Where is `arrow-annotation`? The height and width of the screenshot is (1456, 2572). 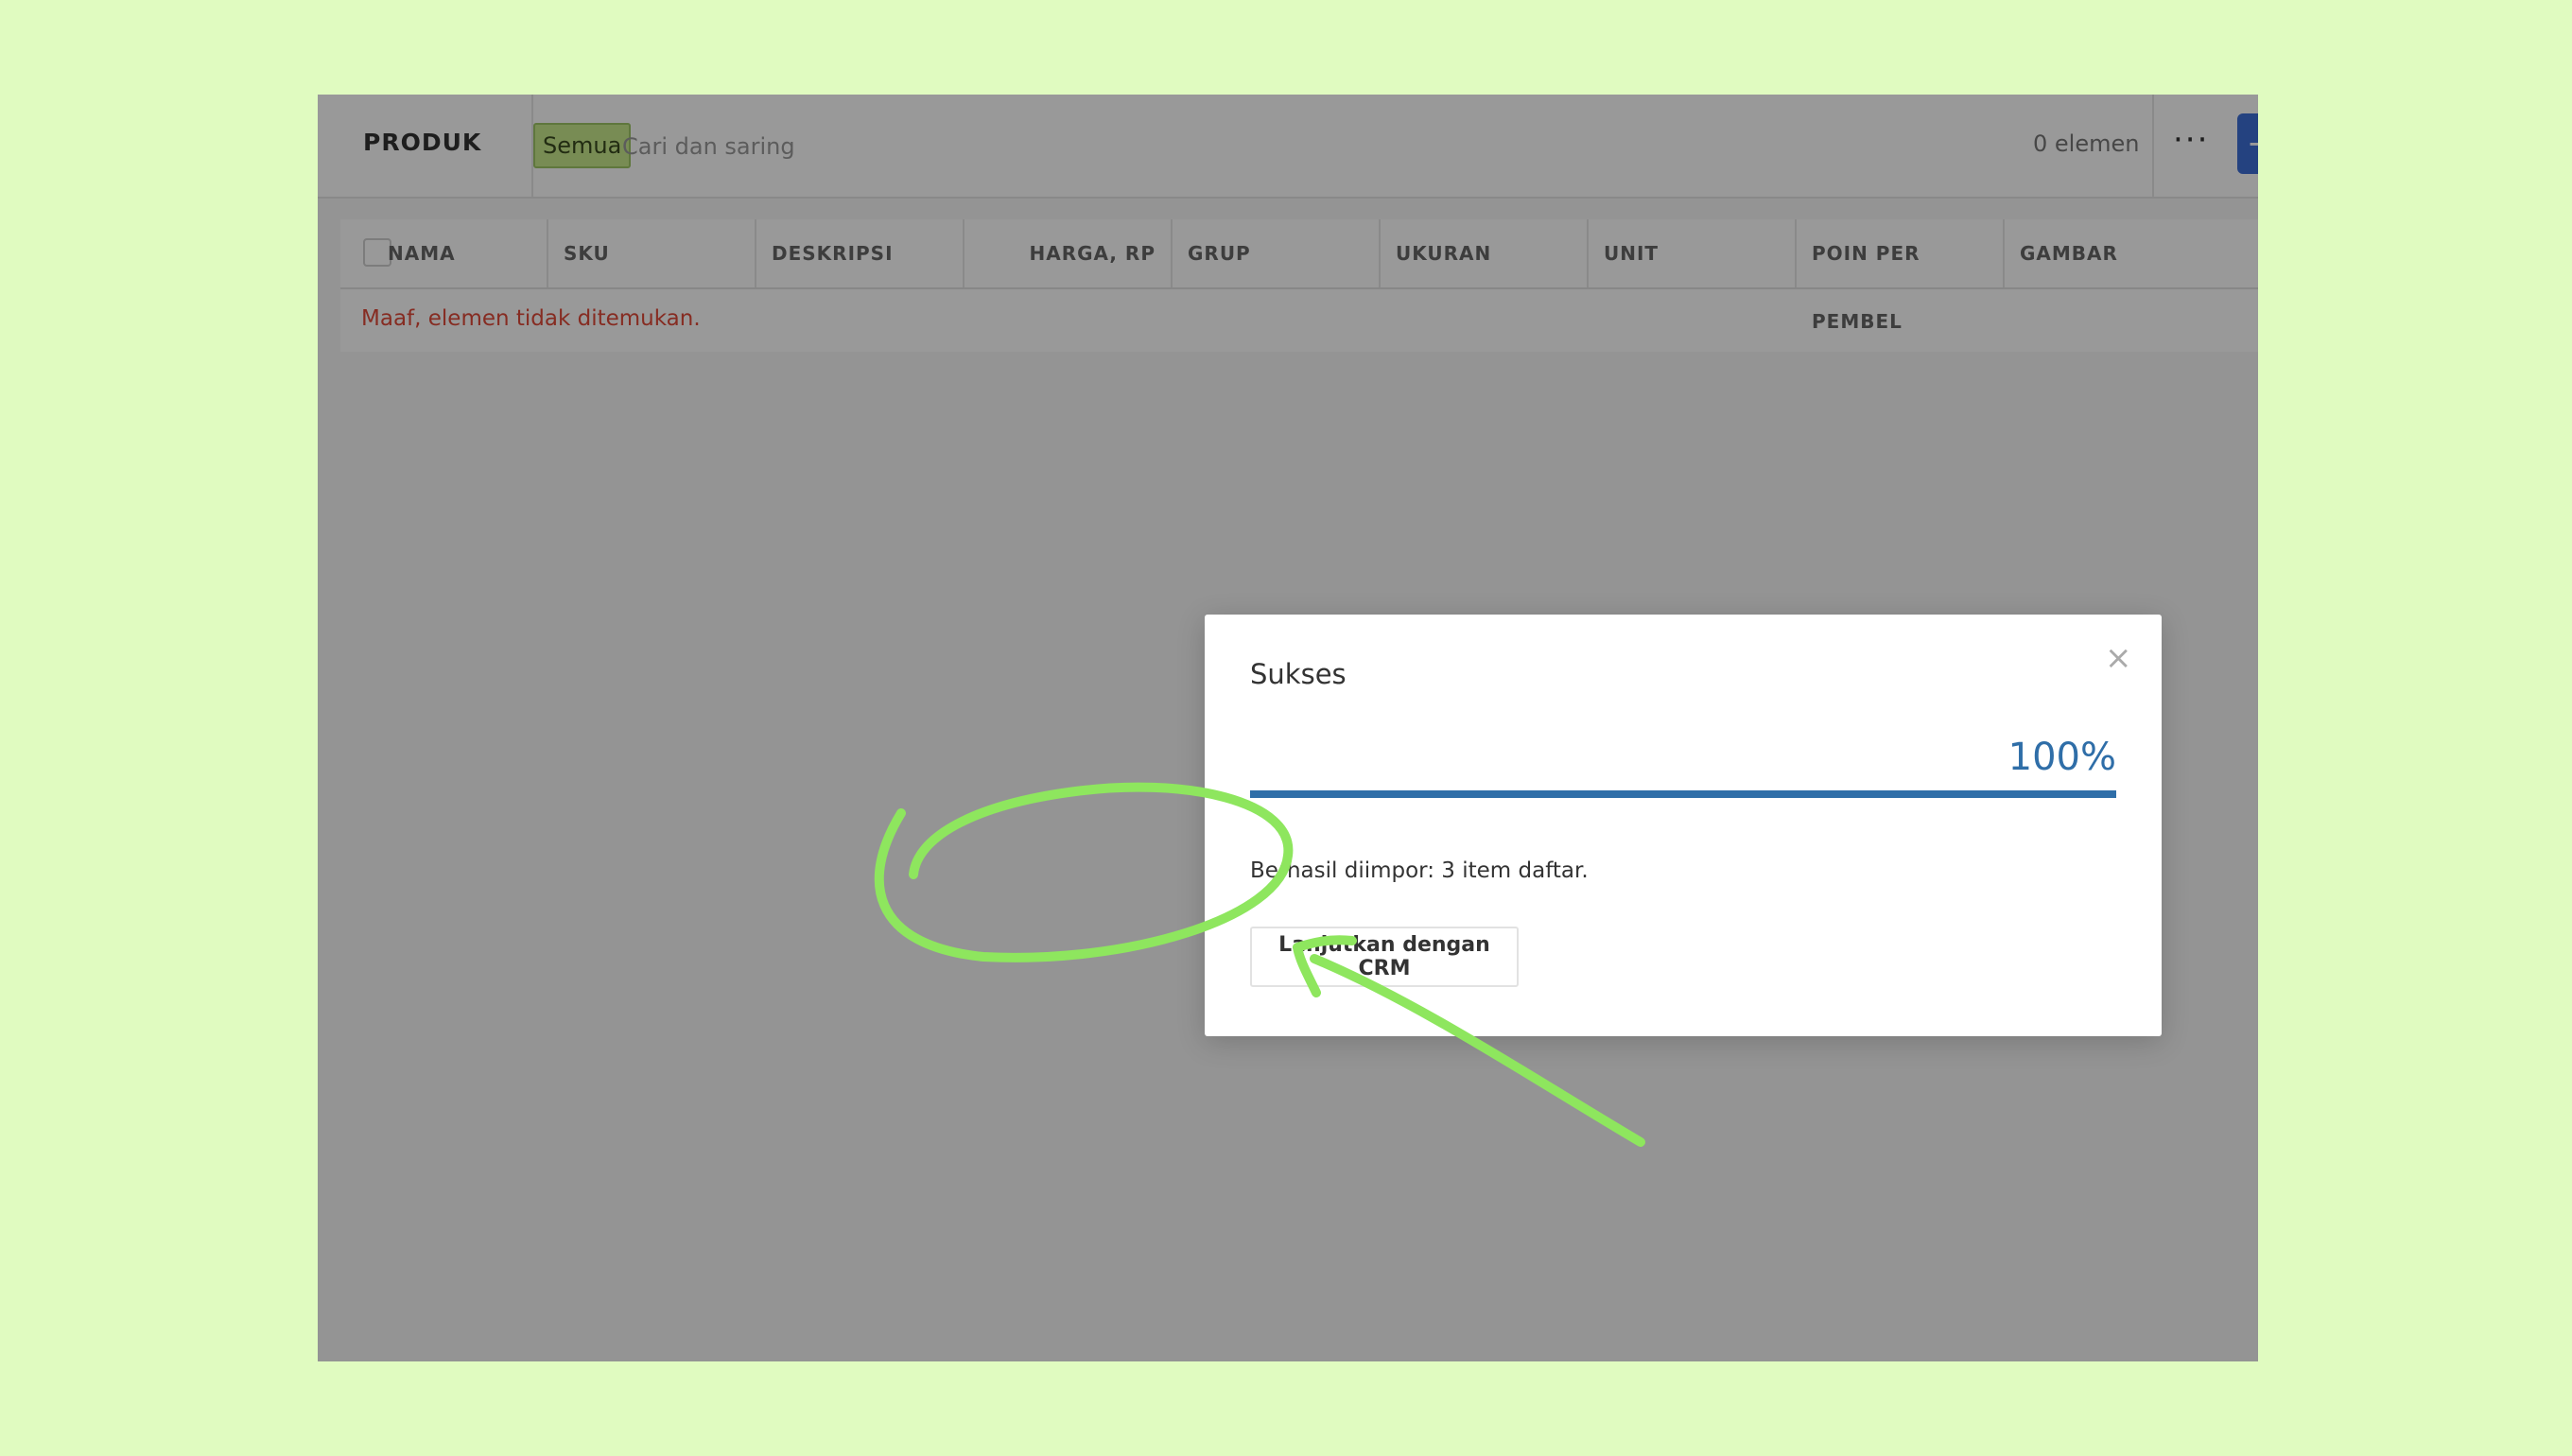 arrow-annotation is located at coordinates (1477, 1050).